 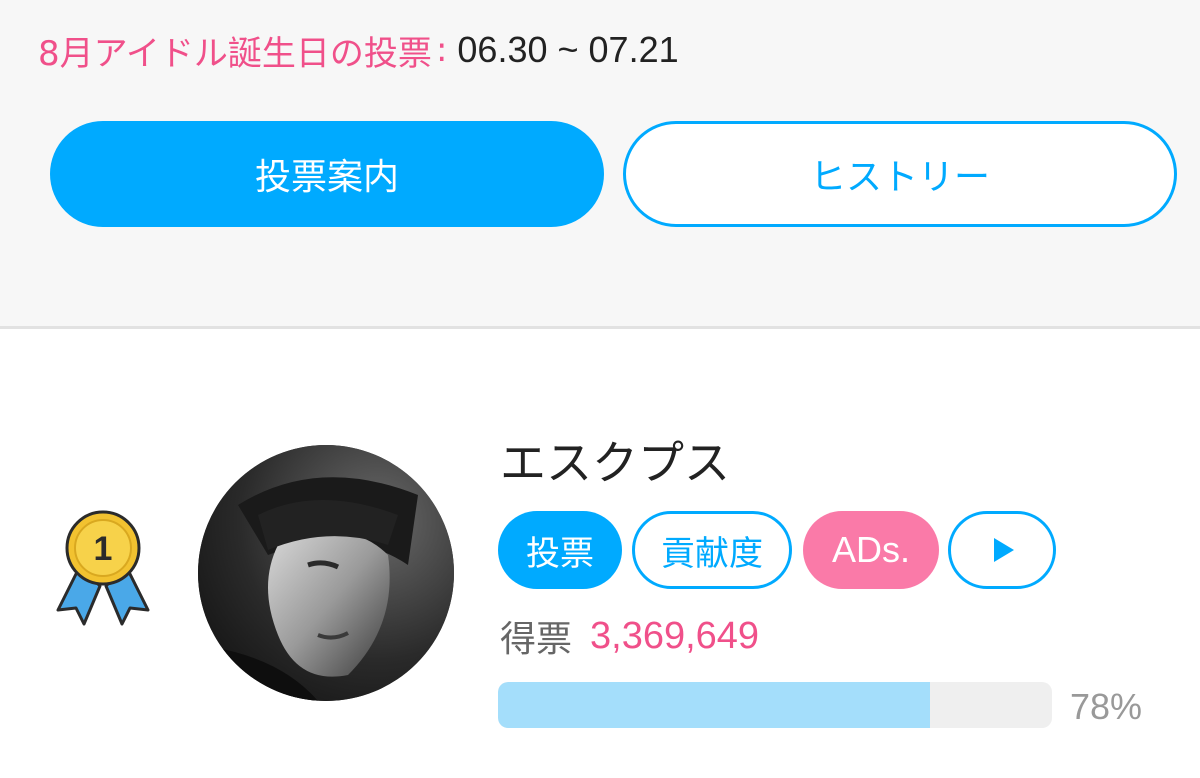 I want to click on gold-medal-icon: 1, so click(x=103, y=568).